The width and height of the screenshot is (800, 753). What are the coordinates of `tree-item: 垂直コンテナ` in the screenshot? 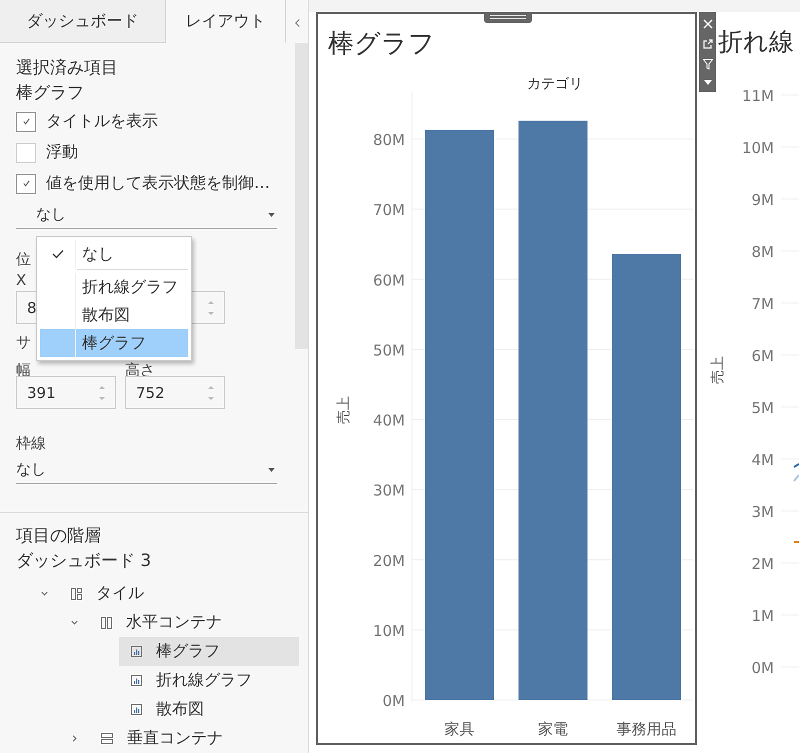 It's located at (179, 738).